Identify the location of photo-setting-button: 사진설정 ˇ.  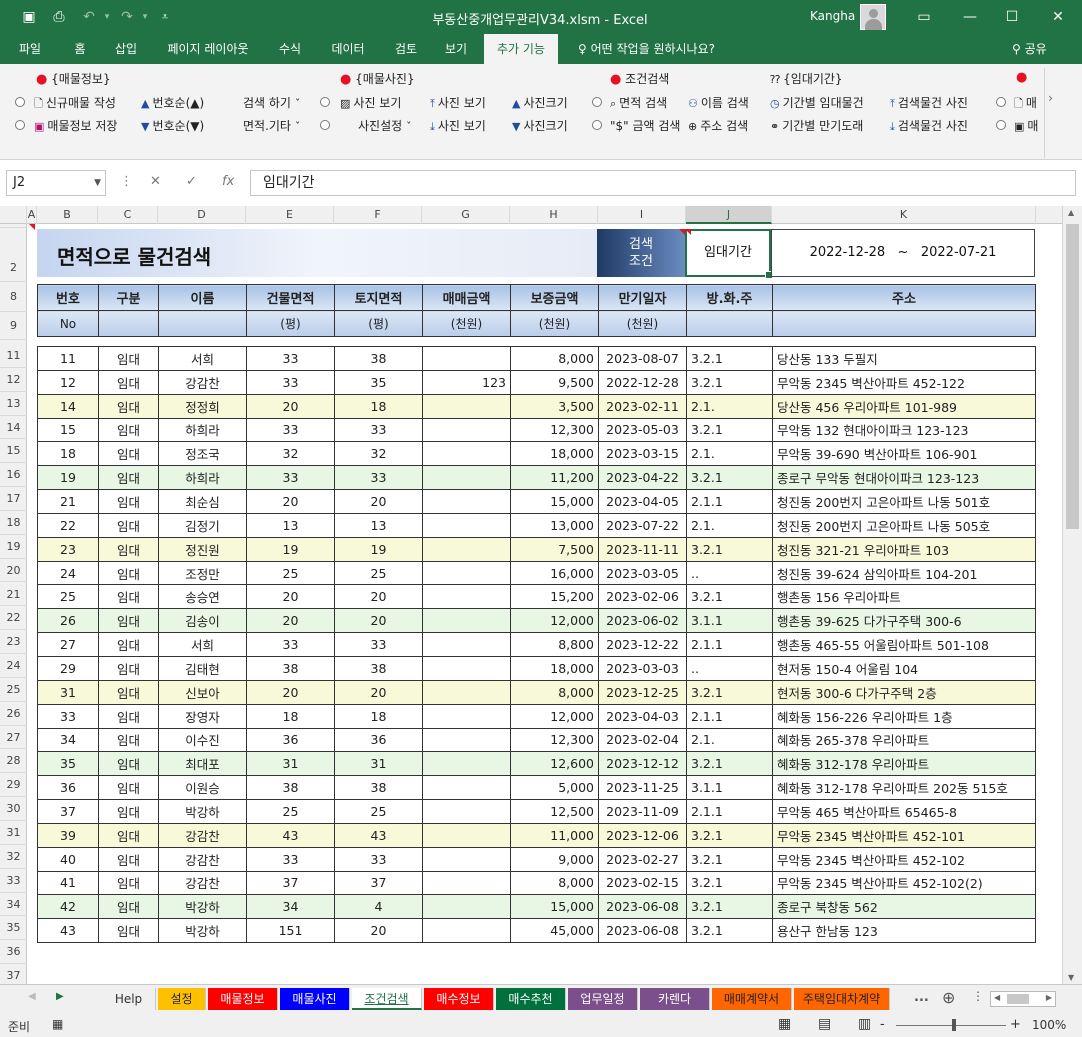
(386, 125).